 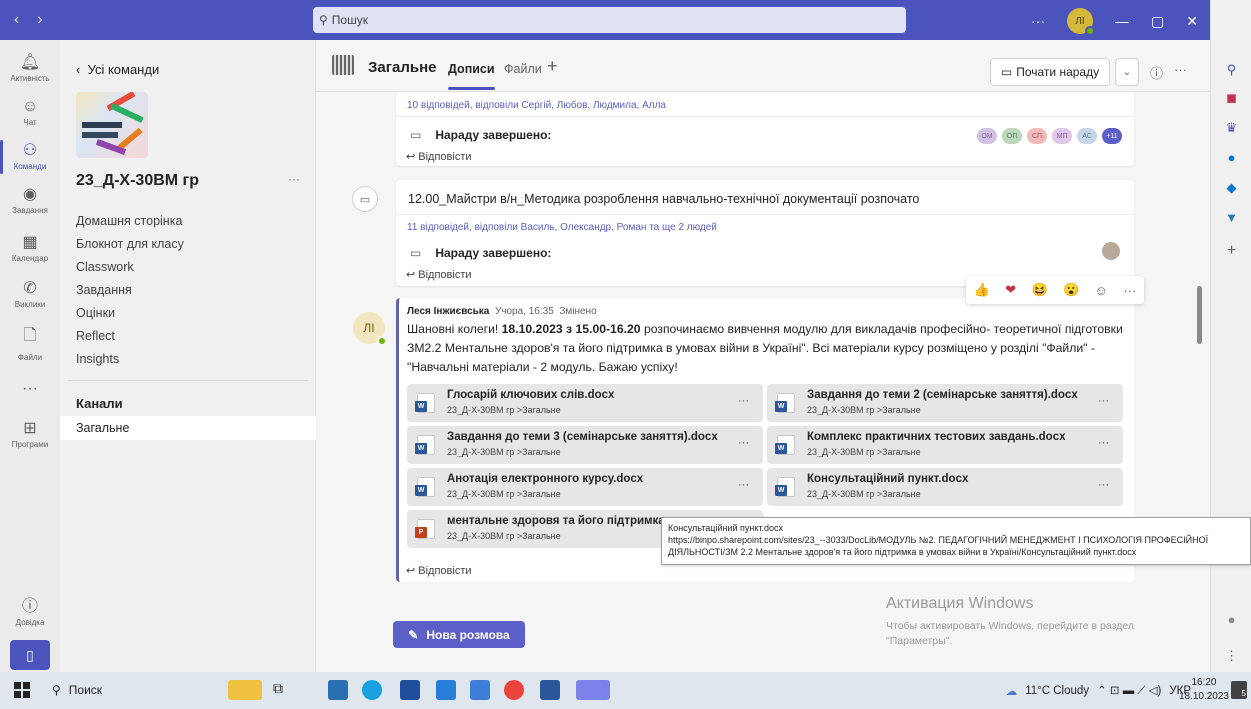 What do you see at coordinates (30, 106) in the screenshot?
I see `chat-icon: ☺` at bounding box center [30, 106].